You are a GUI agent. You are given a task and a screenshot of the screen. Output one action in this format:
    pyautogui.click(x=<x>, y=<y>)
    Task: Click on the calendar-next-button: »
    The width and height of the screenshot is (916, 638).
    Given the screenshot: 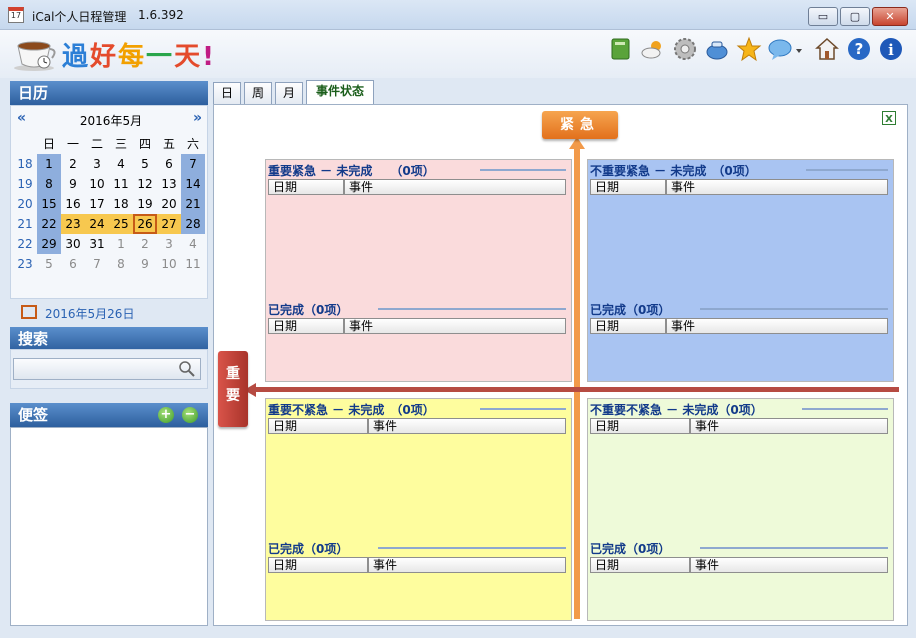 What is the action you would take?
    pyautogui.click(x=197, y=118)
    